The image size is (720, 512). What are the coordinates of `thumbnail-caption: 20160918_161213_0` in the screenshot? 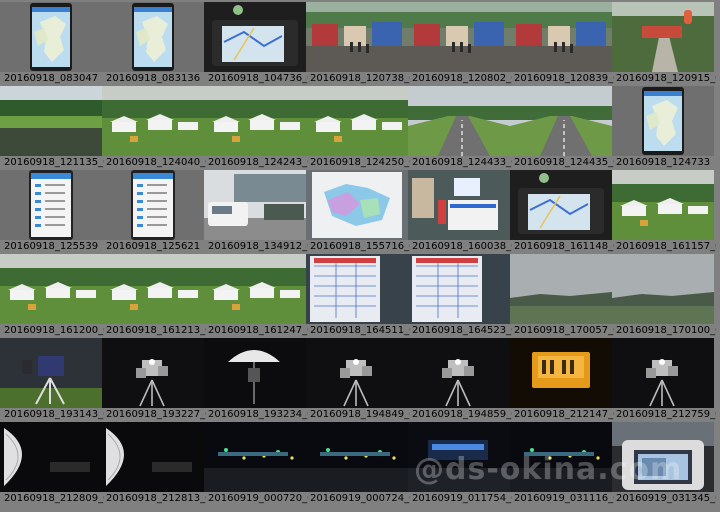 It's located at (156, 330).